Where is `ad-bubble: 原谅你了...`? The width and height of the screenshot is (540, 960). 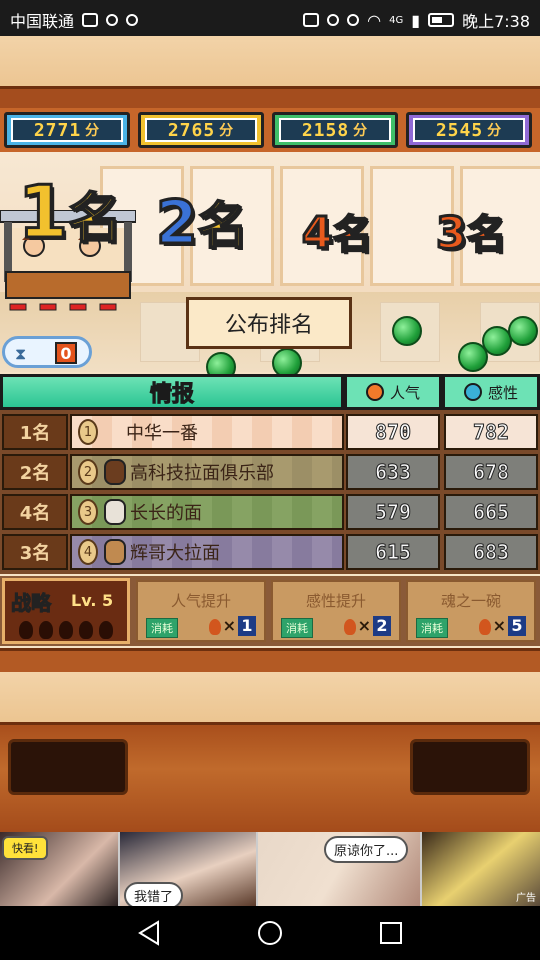 ad-bubble: 原谅你了... is located at coordinates (366, 849).